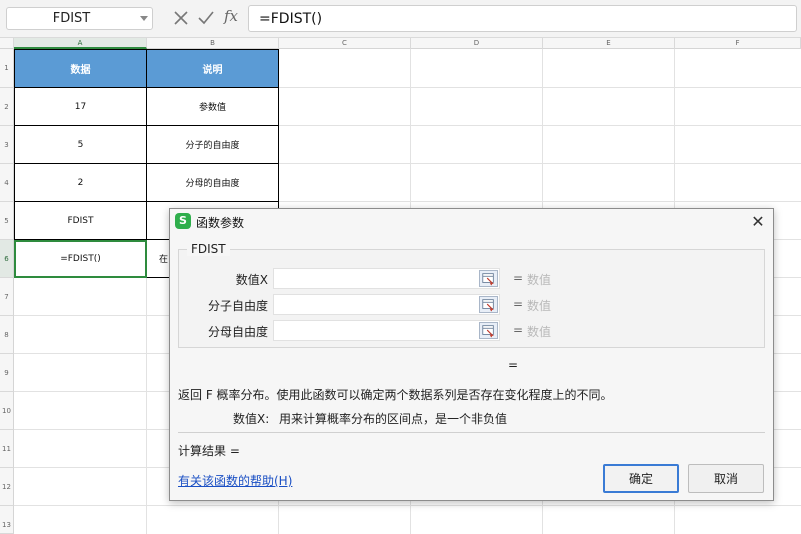 This screenshot has width=801, height=534. I want to click on table-cell: 分母的自由度, so click(213, 183).